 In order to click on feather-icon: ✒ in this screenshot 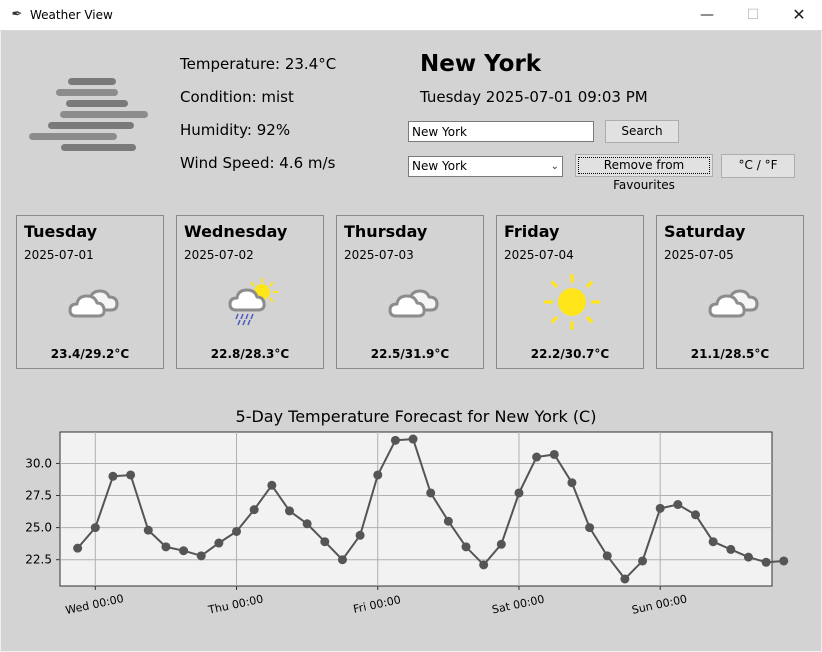, I will do `click(17, 14)`.